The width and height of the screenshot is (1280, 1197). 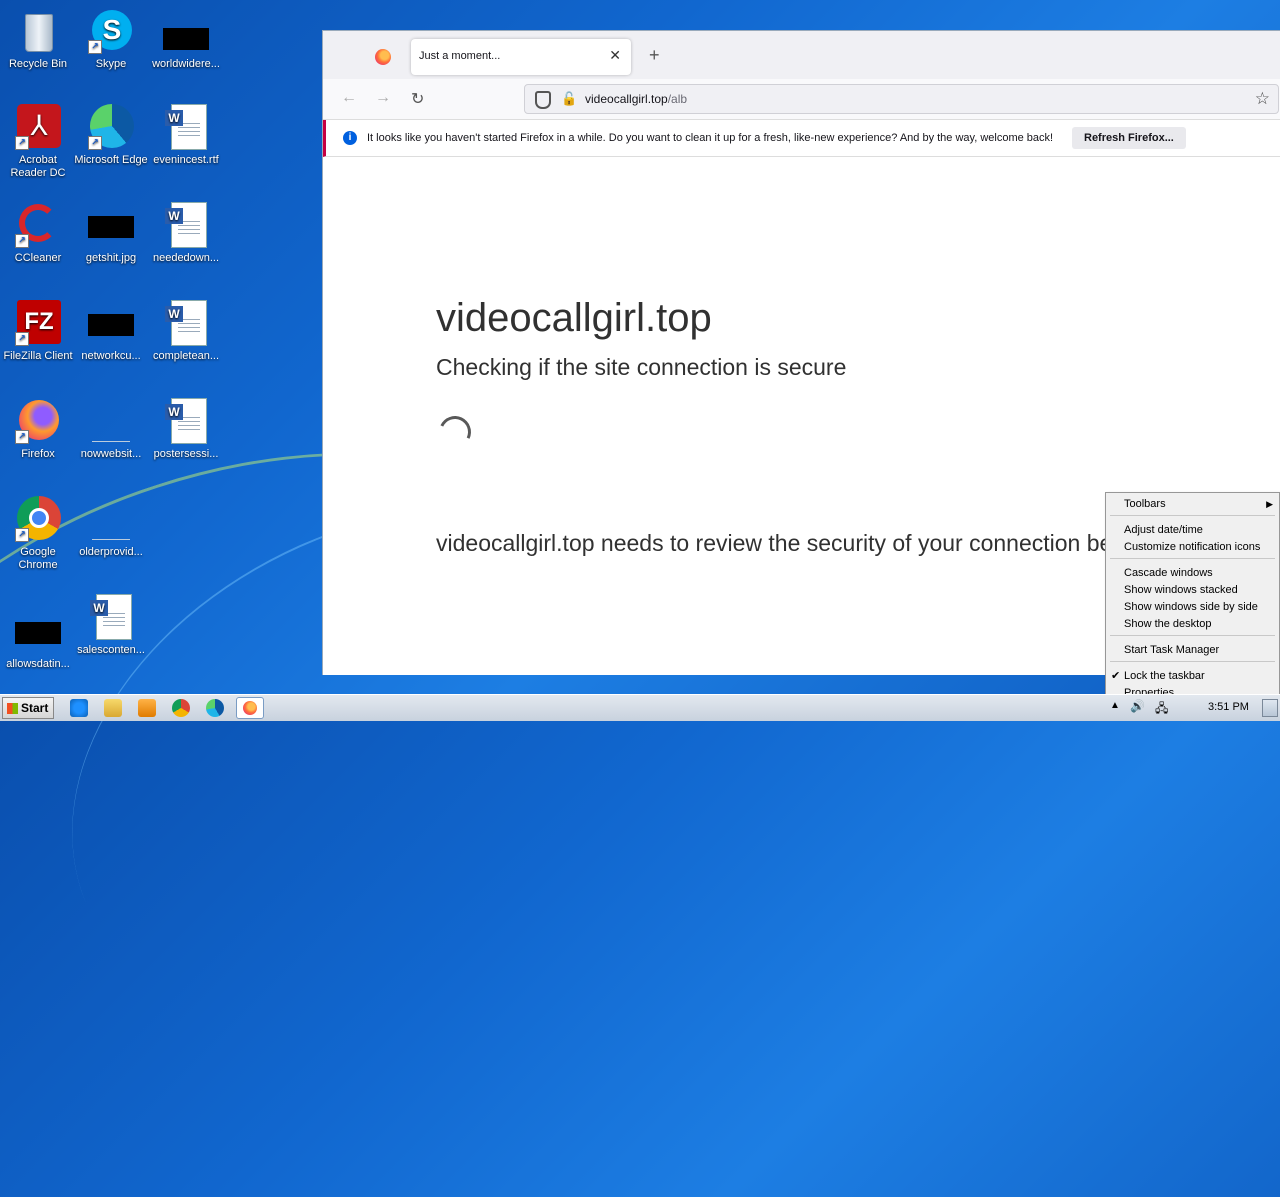 I want to click on desktop-icon-skype: S ↗ Skype, so click(x=111, y=39).